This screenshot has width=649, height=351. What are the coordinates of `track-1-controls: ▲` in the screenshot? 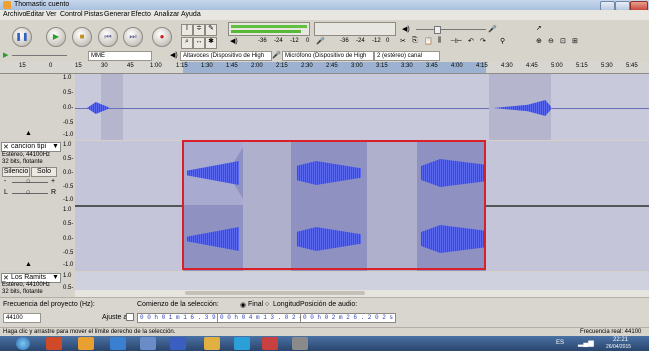 It's located at (31, 107).